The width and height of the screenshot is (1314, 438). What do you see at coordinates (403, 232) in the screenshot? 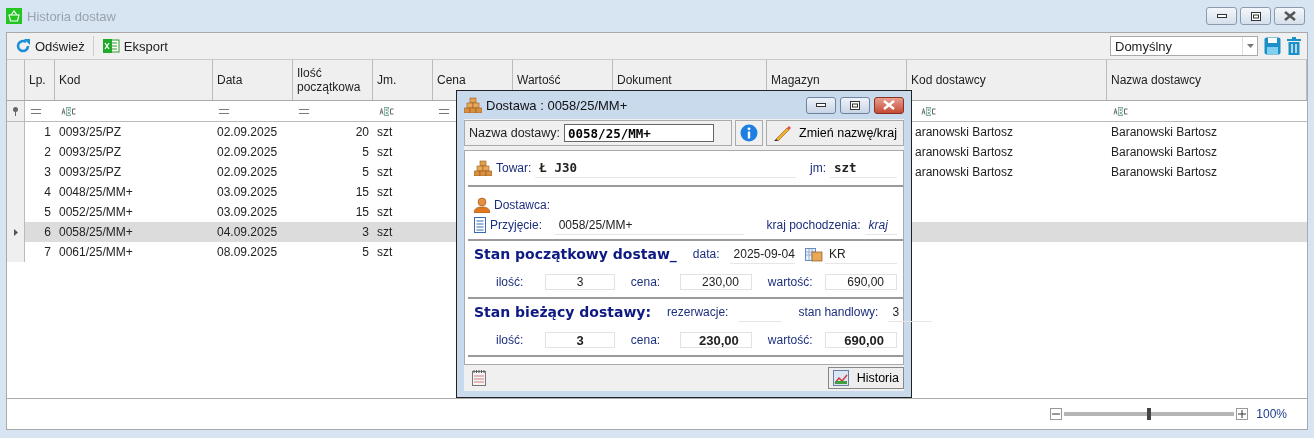
I see `table-cell: szt` at bounding box center [403, 232].